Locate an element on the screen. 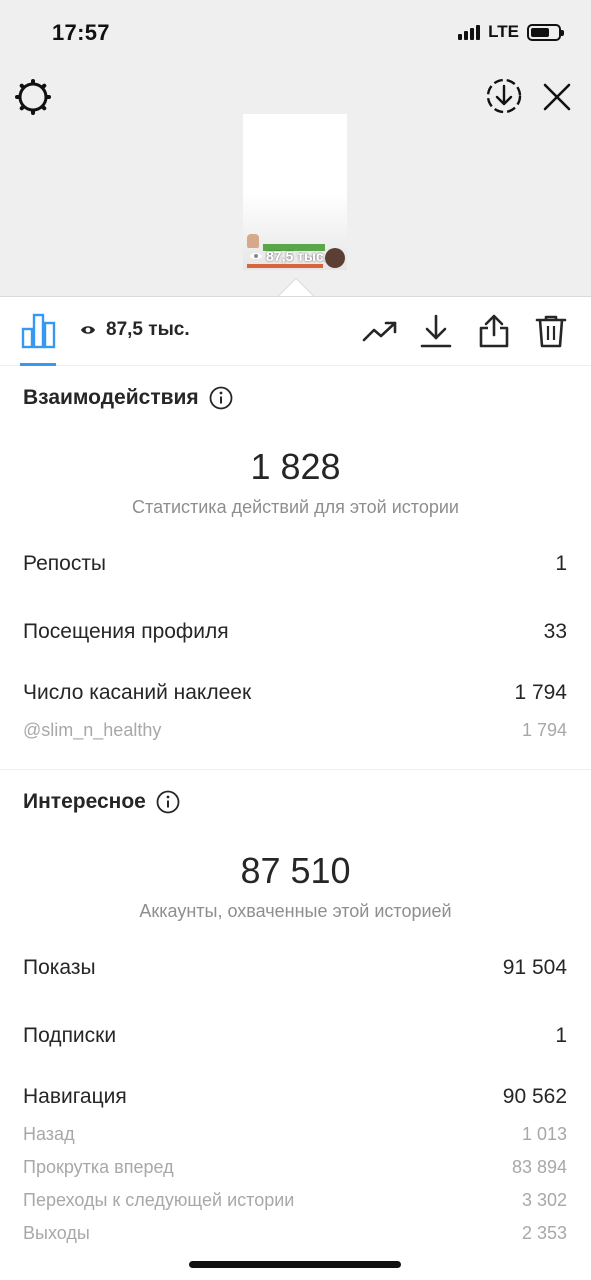 The image size is (591, 1280). trash-icon is located at coordinates (551, 331).